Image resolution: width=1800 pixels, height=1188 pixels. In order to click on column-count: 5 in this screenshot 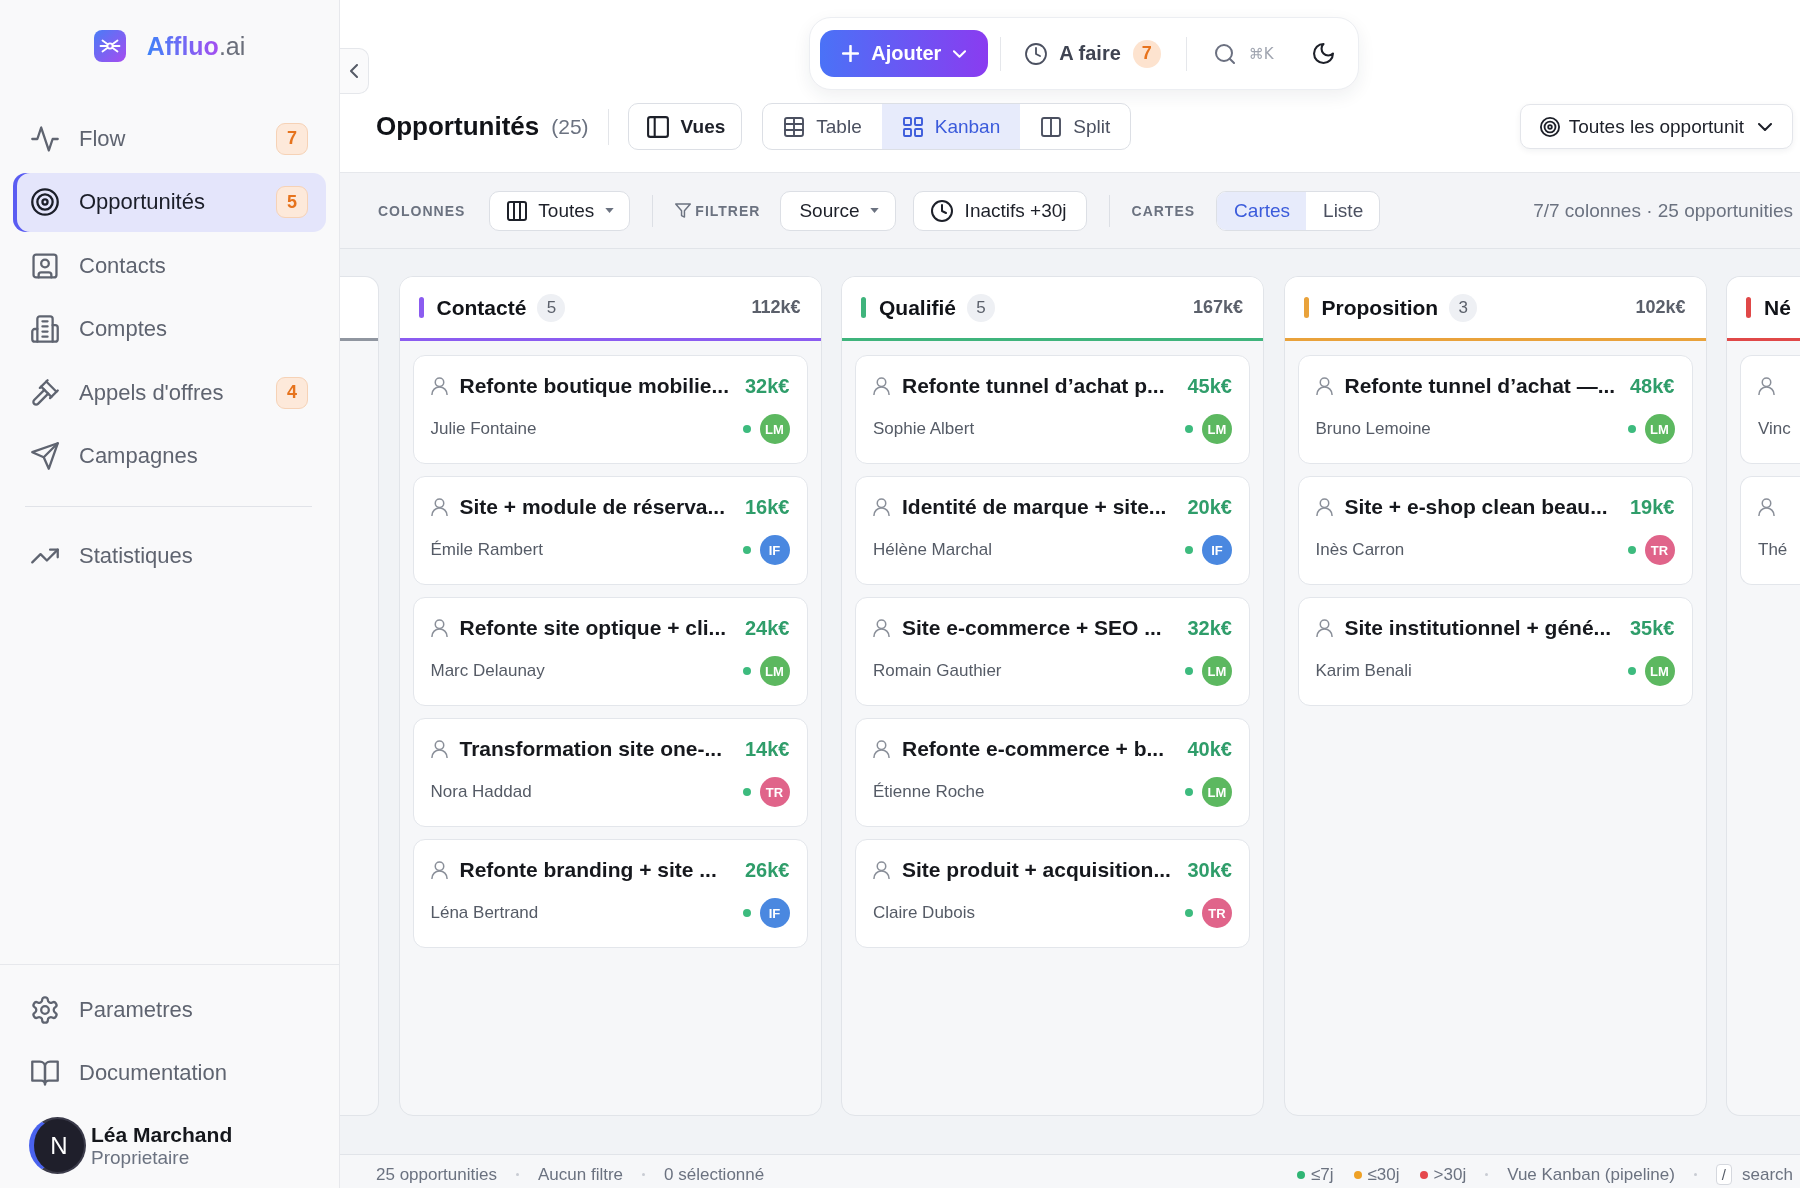, I will do `click(981, 307)`.